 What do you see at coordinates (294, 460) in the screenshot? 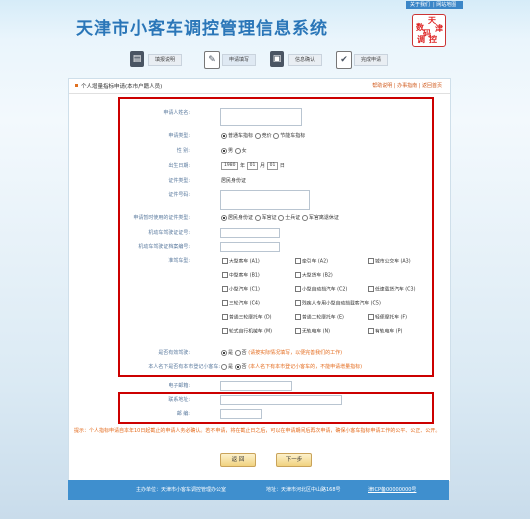
I see `next-button: 下一步` at bounding box center [294, 460].